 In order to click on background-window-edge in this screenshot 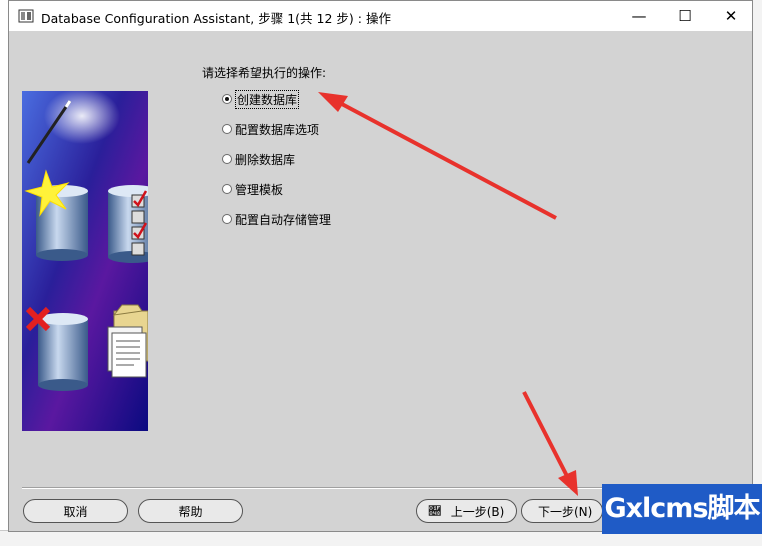, I will do `click(757, 272)`.